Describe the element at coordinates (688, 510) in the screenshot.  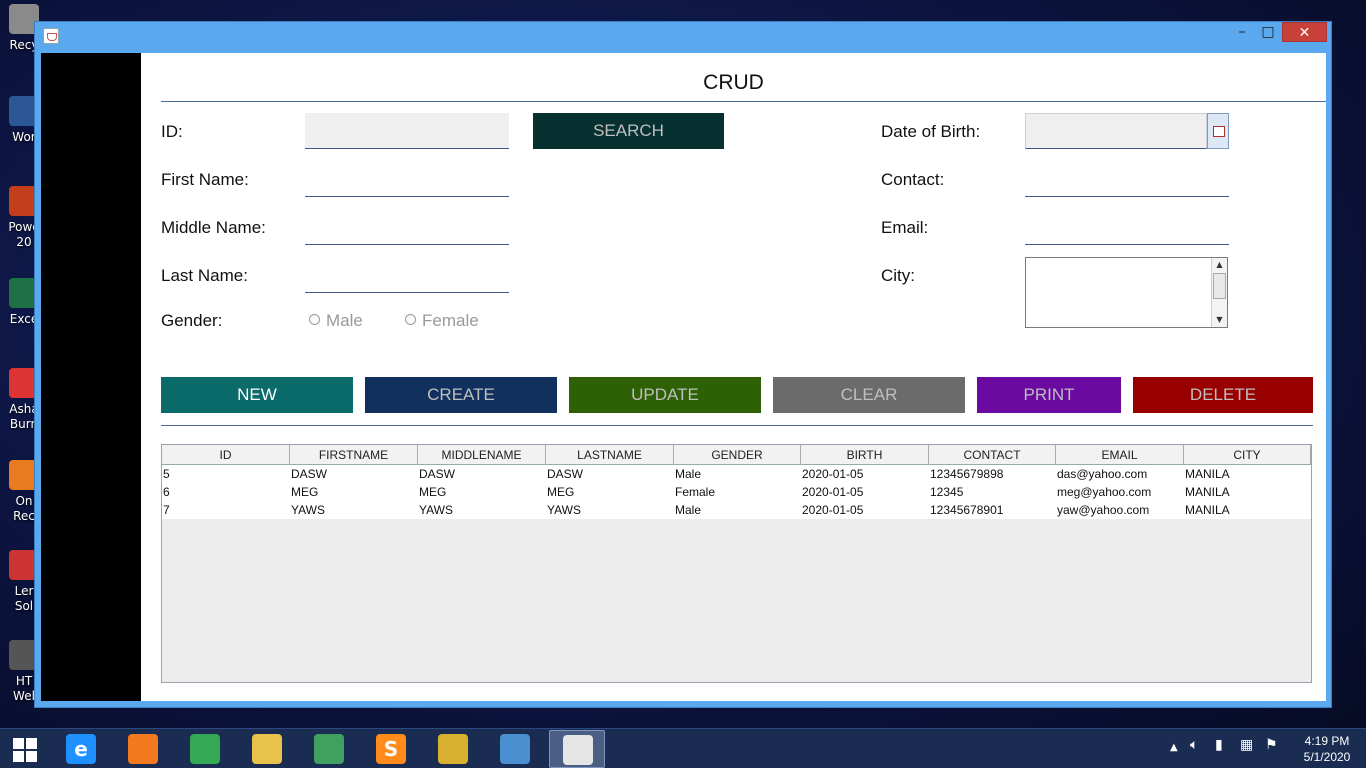
I see `table-cell: Male` at that location.